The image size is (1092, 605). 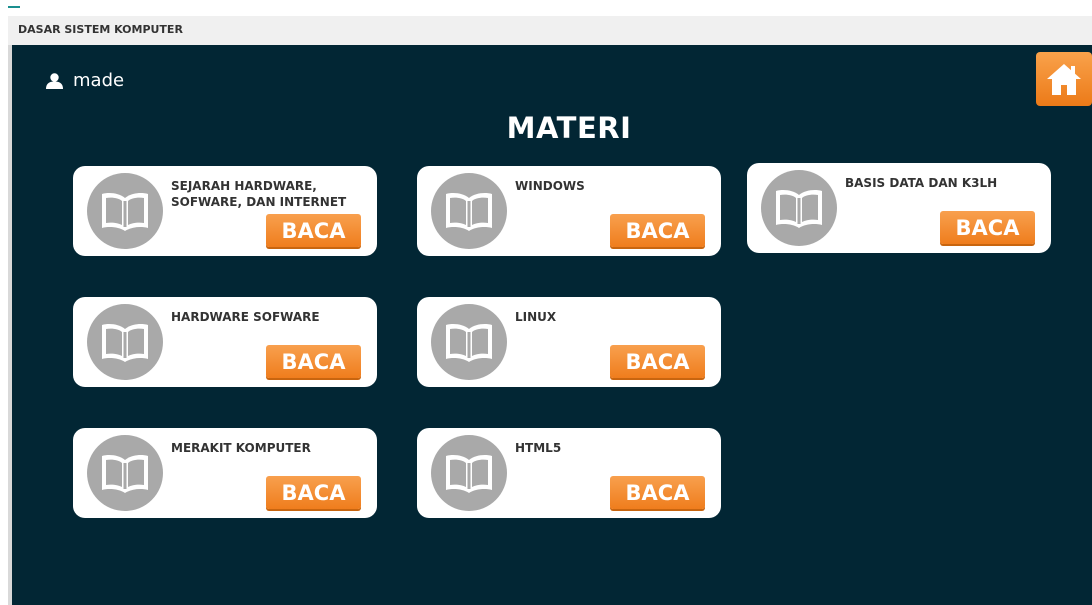 I want to click on user-info: made, so click(x=85, y=80).